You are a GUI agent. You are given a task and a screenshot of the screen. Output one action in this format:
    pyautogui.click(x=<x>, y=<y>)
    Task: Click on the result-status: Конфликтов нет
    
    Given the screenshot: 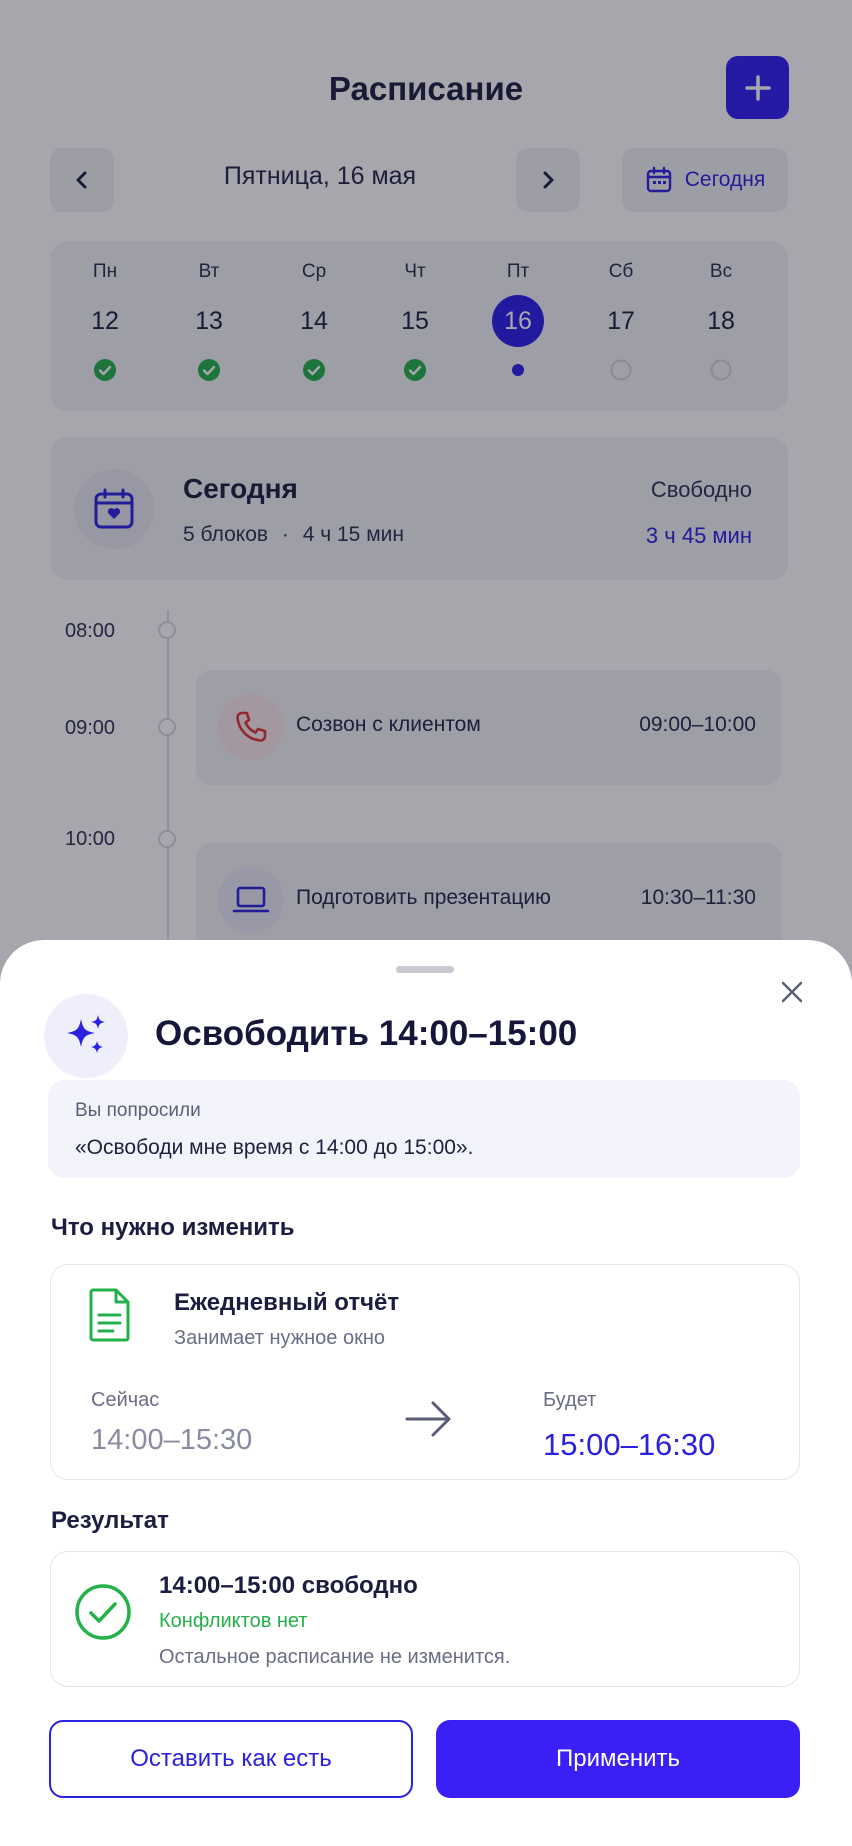 What is the action you would take?
    pyautogui.click(x=233, y=1621)
    